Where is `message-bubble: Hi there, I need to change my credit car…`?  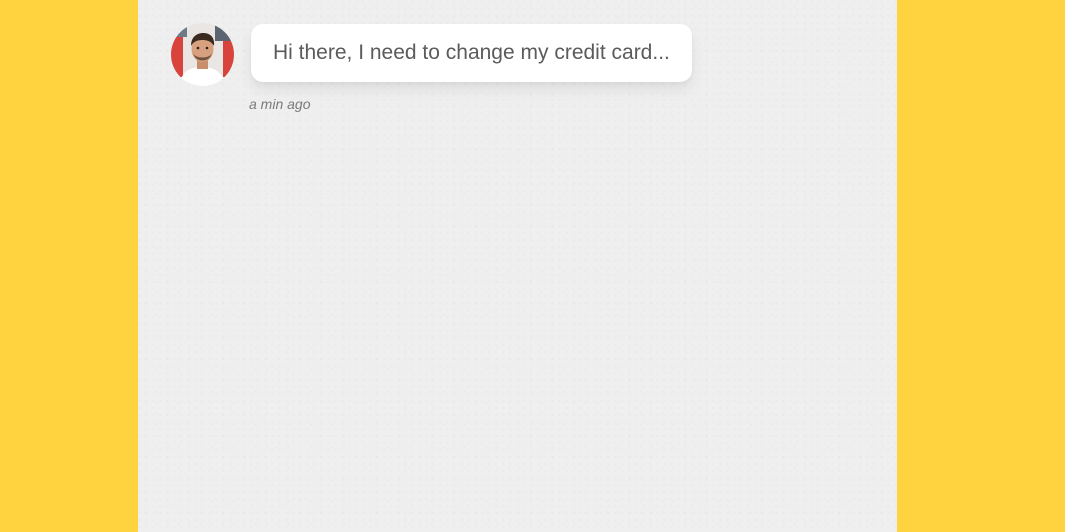 message-bubble: Hi there, I need to change my credit car… is located at coordinates (471, 53).